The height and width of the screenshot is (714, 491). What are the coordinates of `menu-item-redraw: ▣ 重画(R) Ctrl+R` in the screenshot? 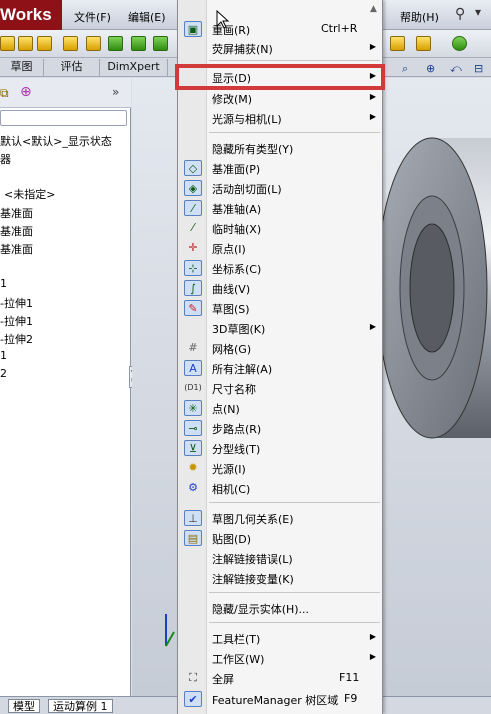 It's located at (280, 29).